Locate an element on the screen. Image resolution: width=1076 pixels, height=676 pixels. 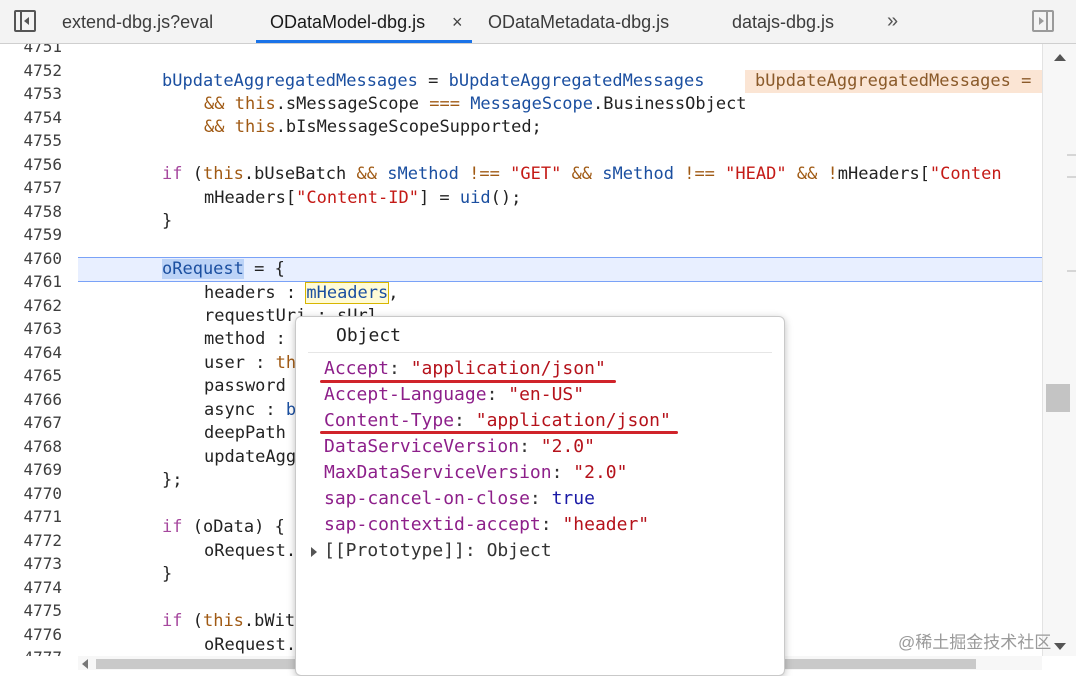
property-value: "header" is located at coordinates (606, 524).